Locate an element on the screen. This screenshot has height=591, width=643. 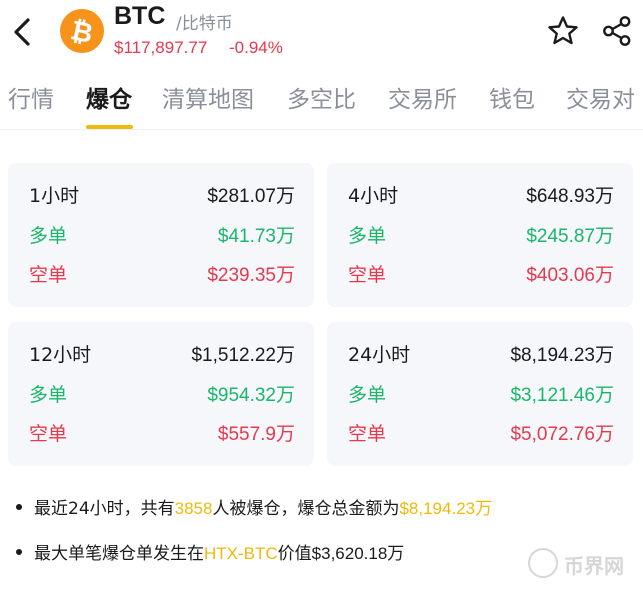
summary-text: 人被爆仓，爆仓总金额为 is located at coordinates (306, 509).